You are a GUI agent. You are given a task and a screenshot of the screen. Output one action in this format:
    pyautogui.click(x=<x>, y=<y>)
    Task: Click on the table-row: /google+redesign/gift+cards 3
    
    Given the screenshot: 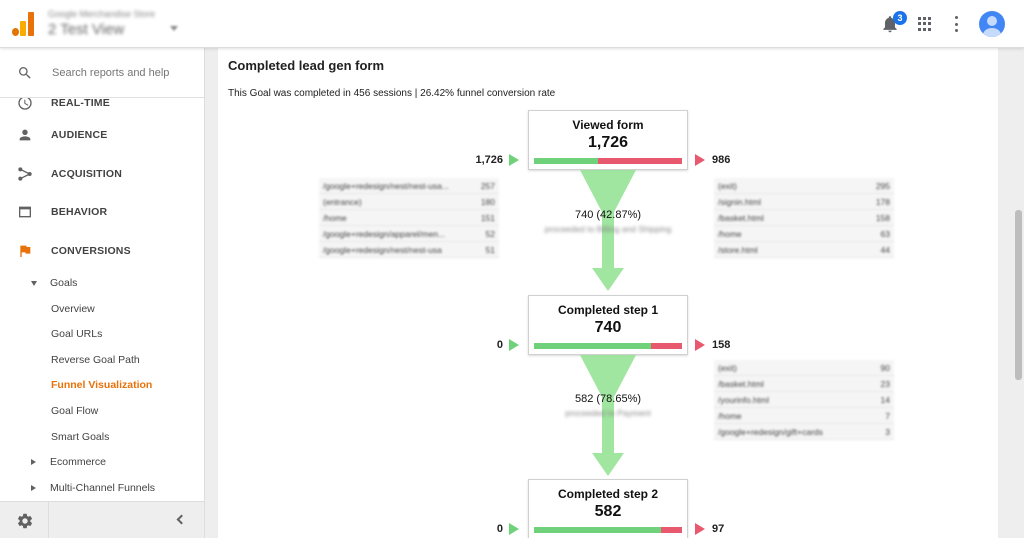 What is the action you would take?
    pyautogui.click(x=804, y=432)
    